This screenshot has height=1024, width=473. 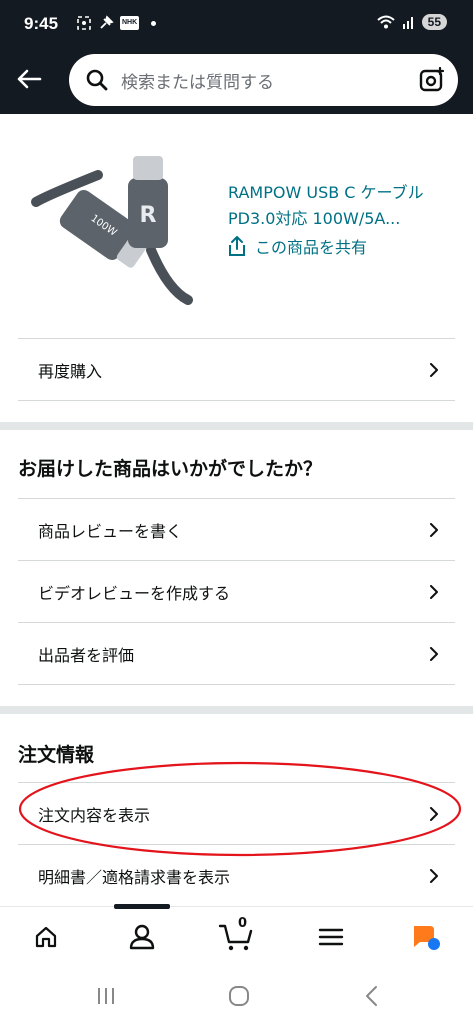 I want to click on system-back-button, so click(x=372, y=996).